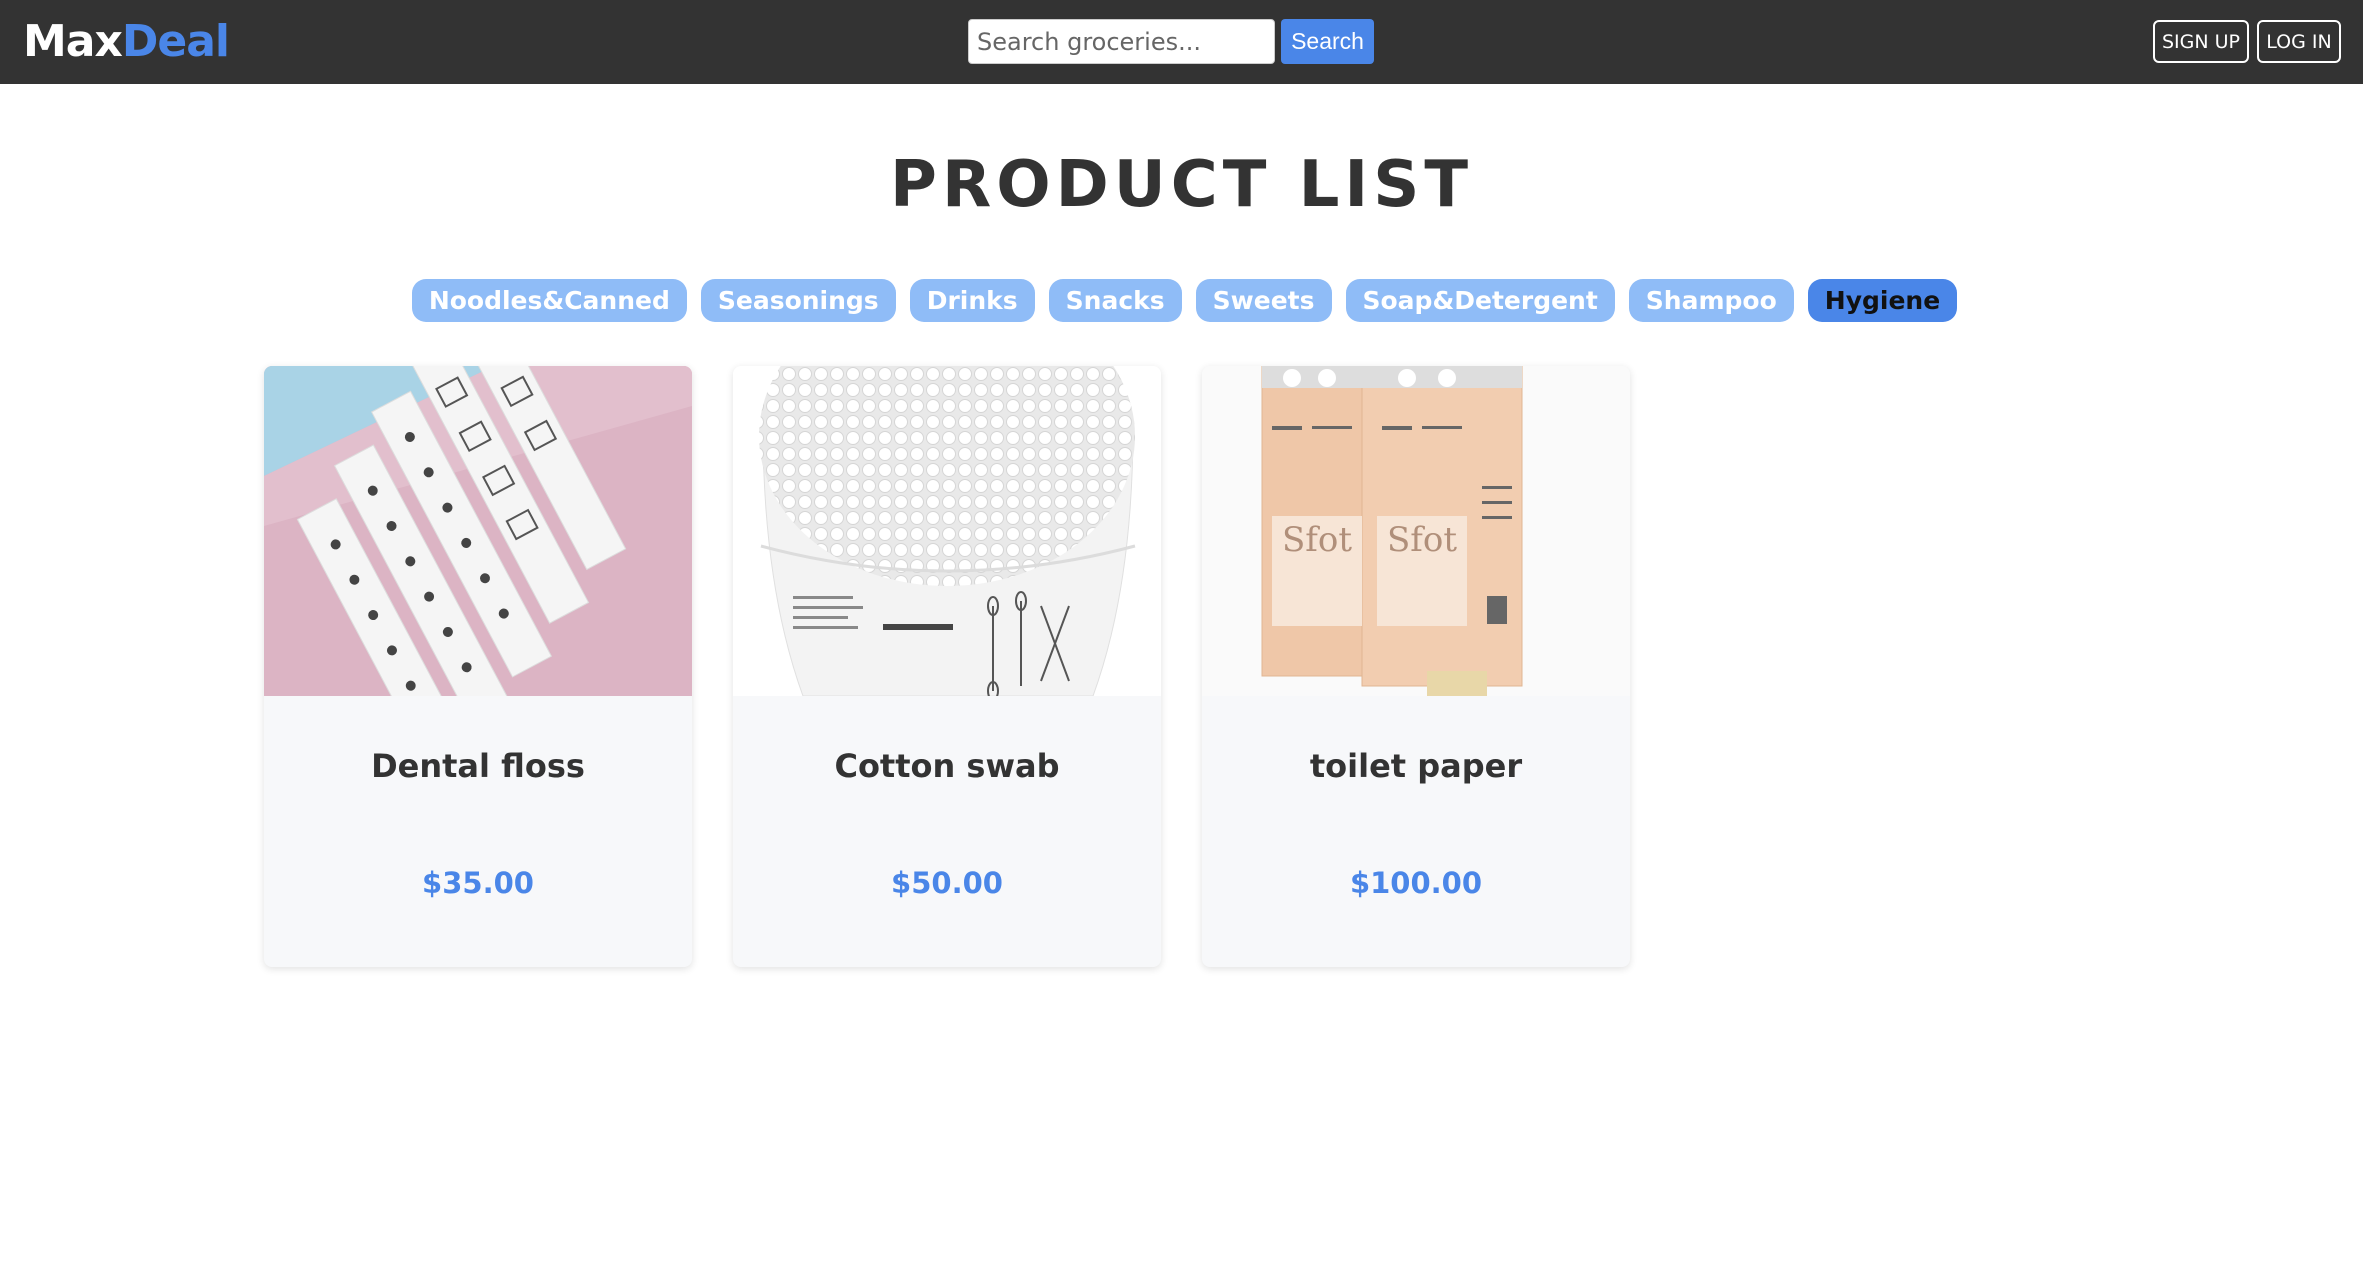  Describe the element at coordinates (478, 883) in the screenshot. I see `product-price: $35.00` at that location.